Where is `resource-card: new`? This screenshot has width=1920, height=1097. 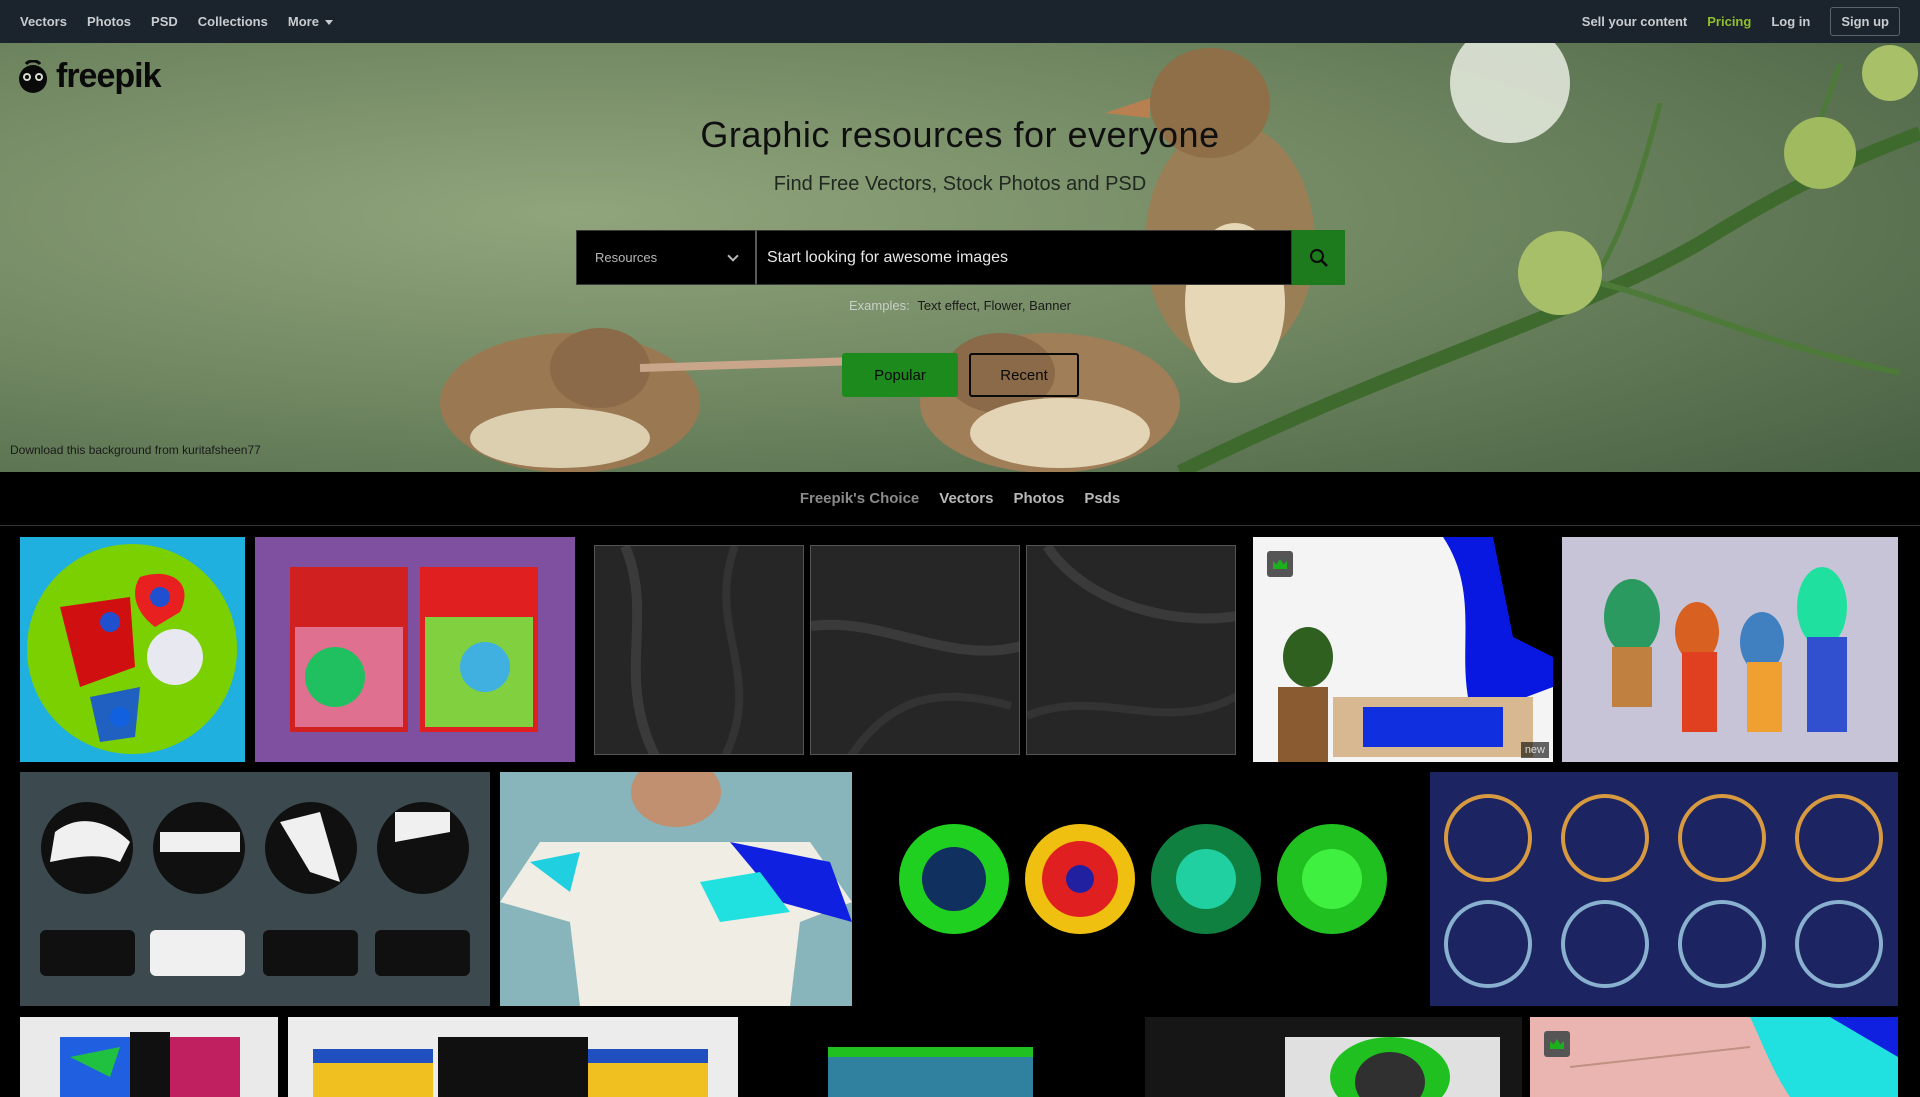 resource-card: new is located at coordinates (1403, 649).